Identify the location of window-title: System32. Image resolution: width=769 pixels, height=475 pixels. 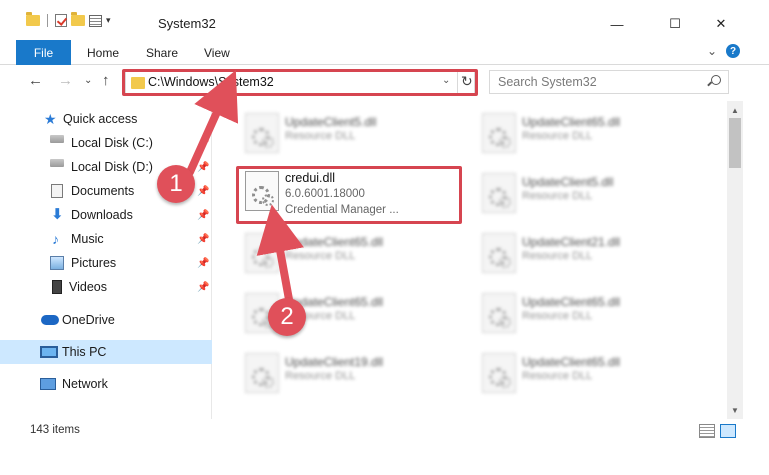
(187, 23).